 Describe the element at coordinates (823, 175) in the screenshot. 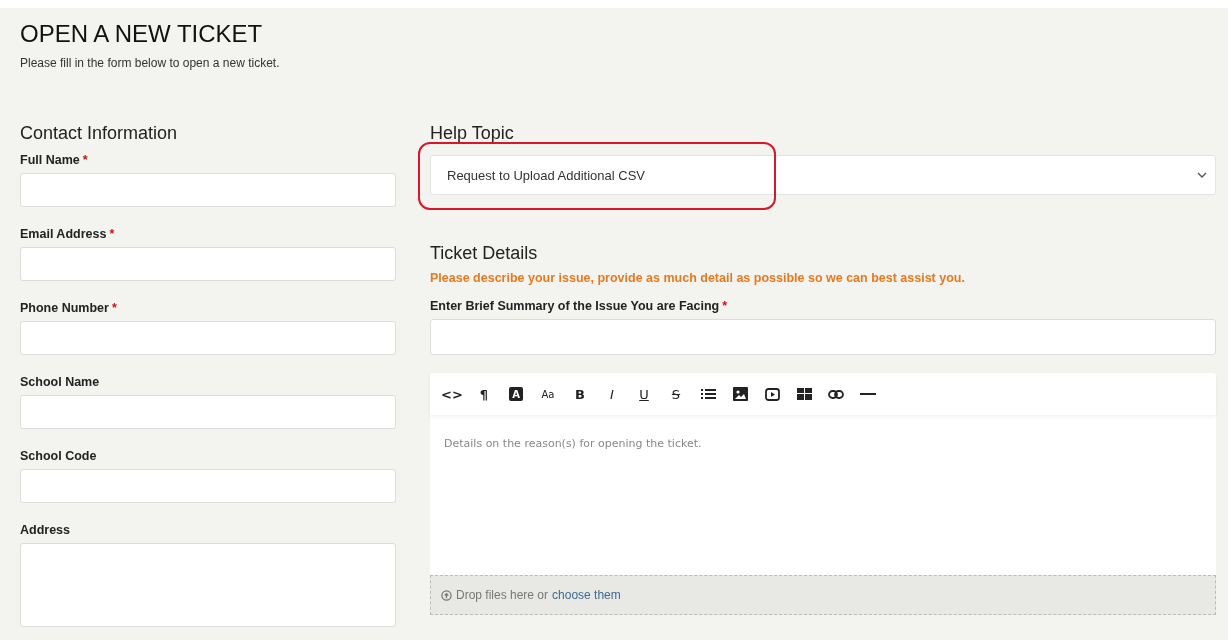

I see `help-topic-dropdown: Request to Upload Additional CSV` at that location.